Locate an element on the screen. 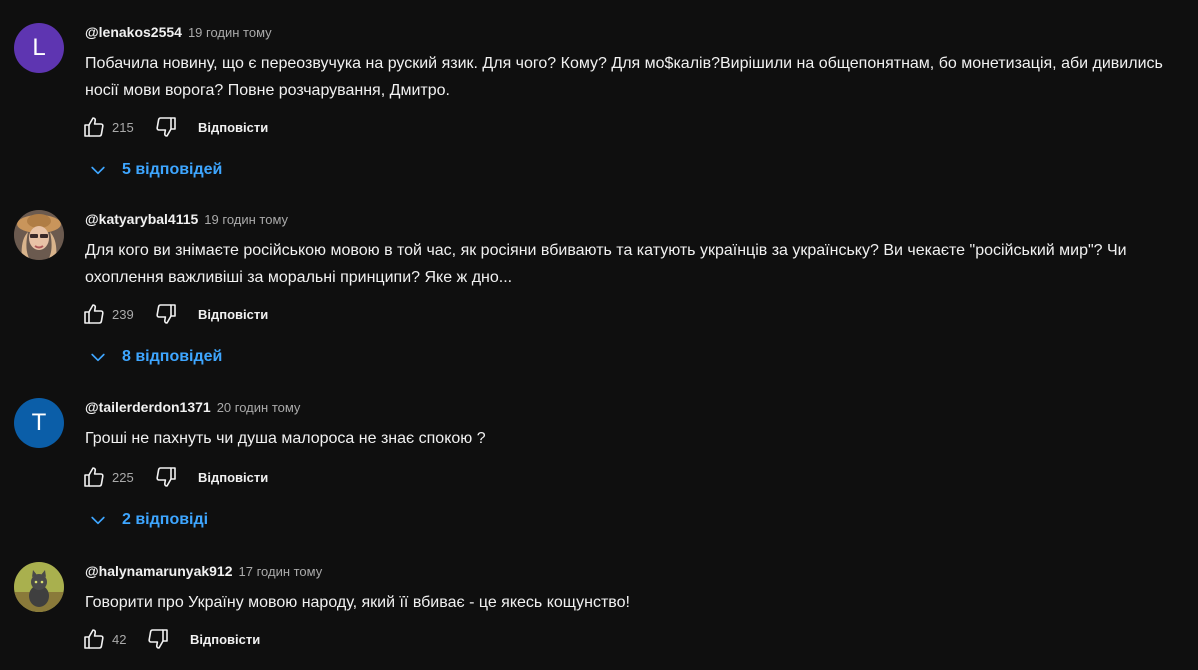 This screenshot has width=1198, height=670. comment-author: @tailerderdon1371 is located at coordinates (148, 407).